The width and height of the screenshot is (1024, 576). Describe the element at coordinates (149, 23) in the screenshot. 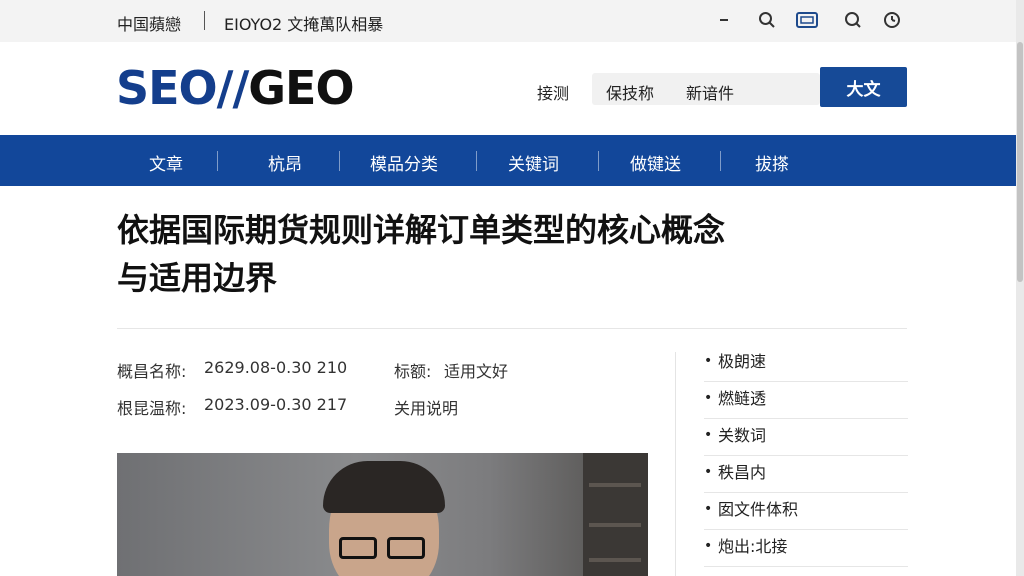

I see `site-brand: 中国蘋戀` at that location.